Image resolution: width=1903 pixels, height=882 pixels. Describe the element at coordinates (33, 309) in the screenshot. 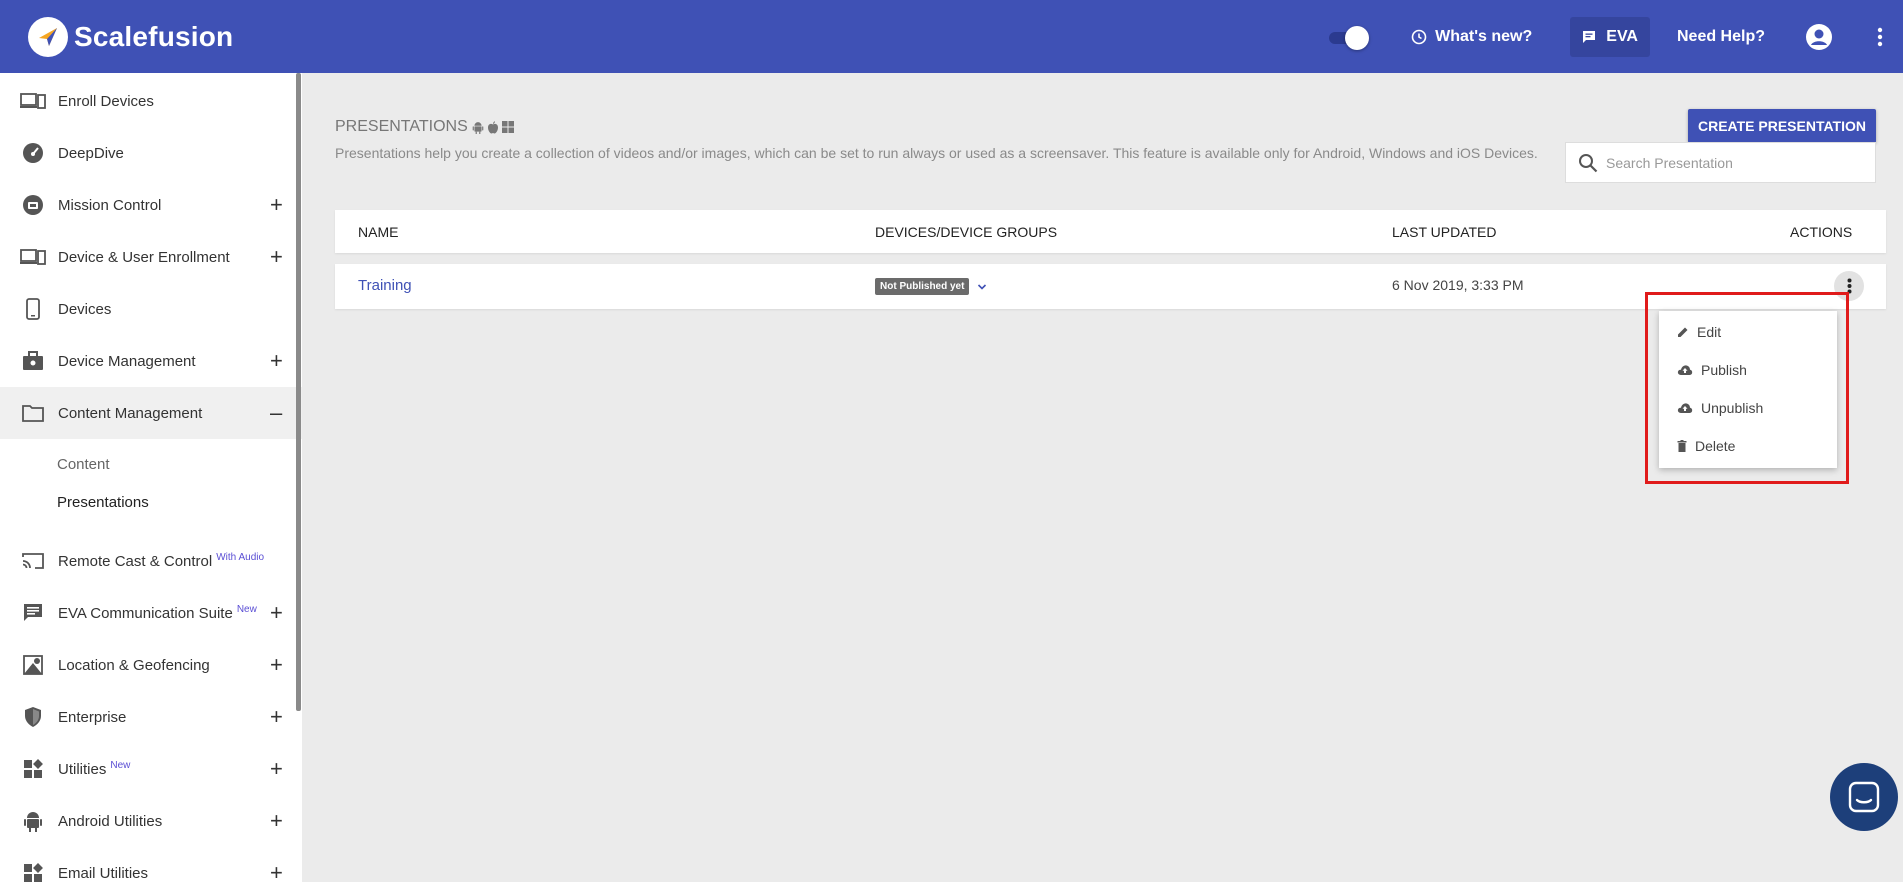

I see `phone-icon` at that location.